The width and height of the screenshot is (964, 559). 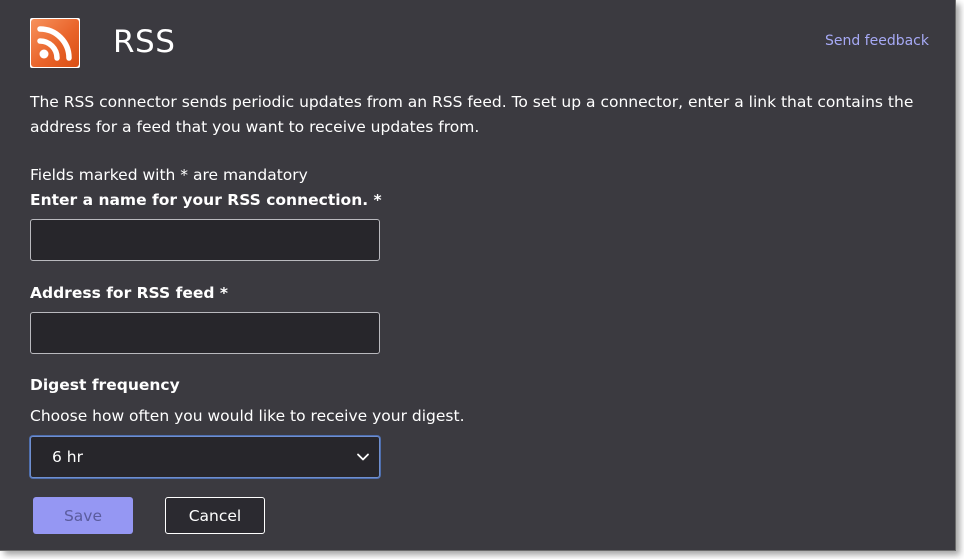 I want to click on page-title: RSS, so click(x=144, y=42).